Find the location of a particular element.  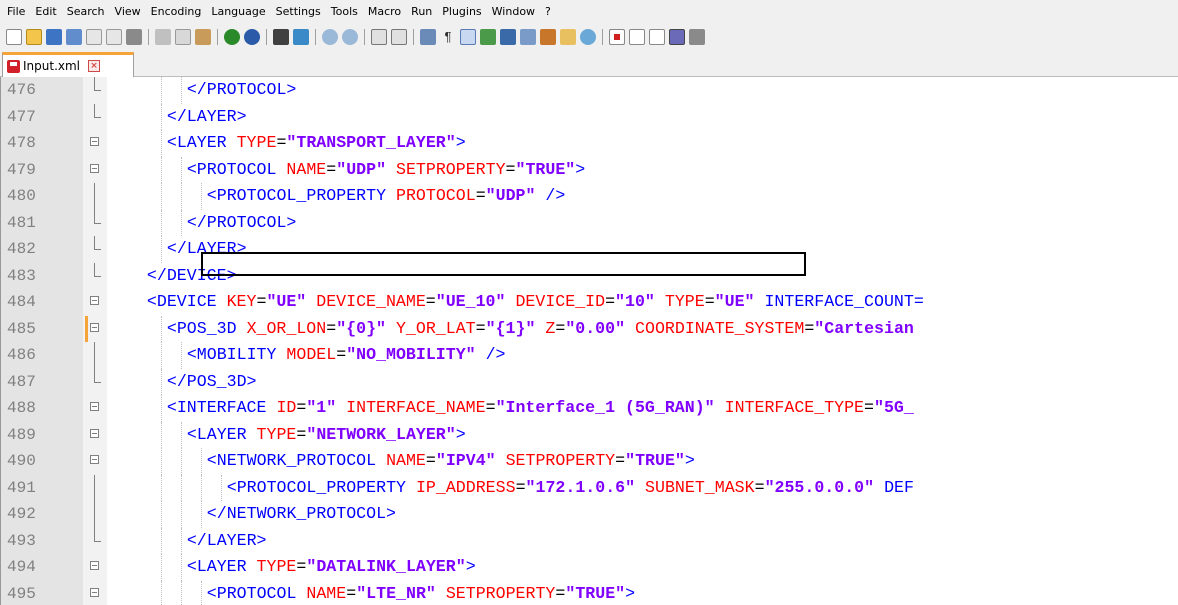

code-line: 477 </LAYER> is located at coordinates (589, 116).